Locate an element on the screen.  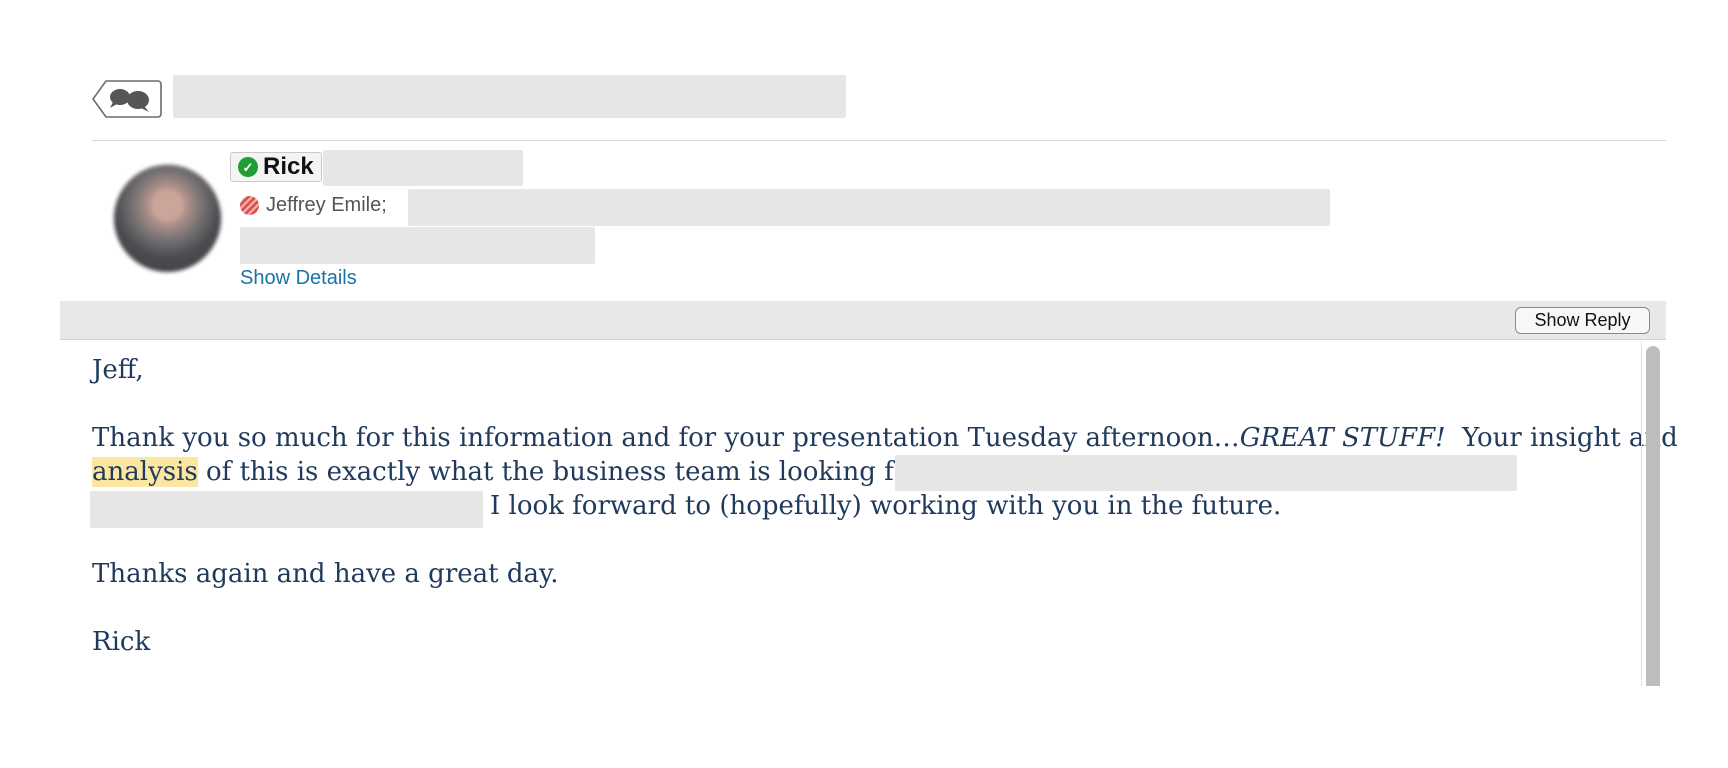
avatar is located at coordinates (167, 218).